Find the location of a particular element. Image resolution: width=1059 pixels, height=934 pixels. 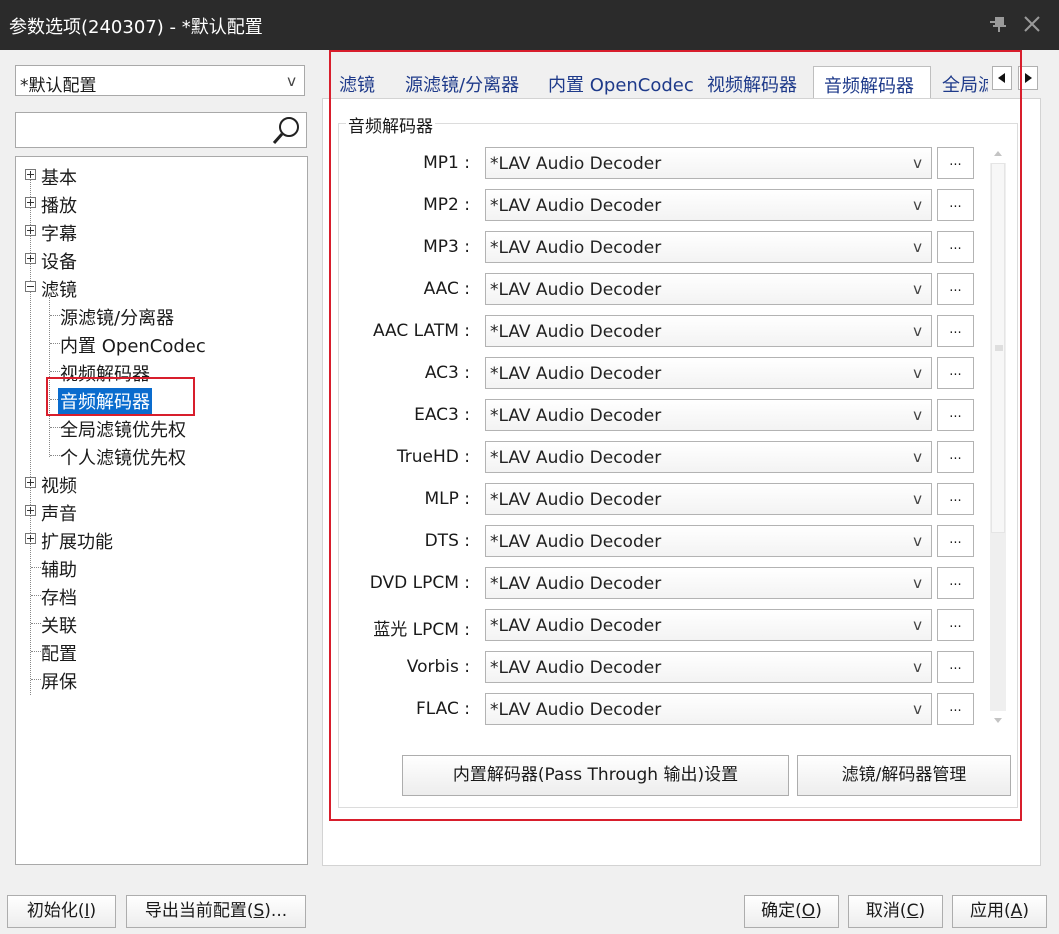

magnifier-icon is located at coordinates (286, 131).